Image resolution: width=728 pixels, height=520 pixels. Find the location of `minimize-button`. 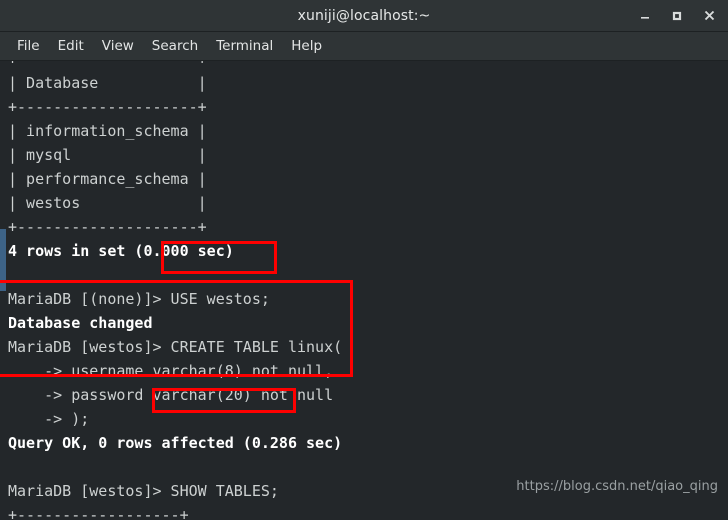

minimize-button is located at coordinates (645, 15).